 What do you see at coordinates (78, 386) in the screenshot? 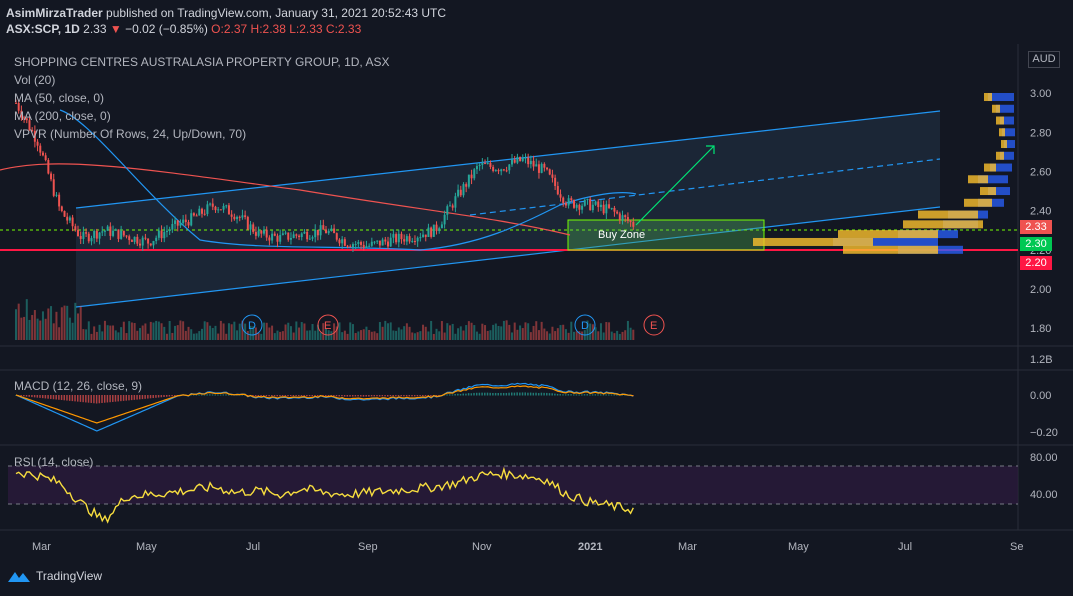
I see `indicator-macd: MACD (12, 26, close, 9)` at bounding box center [78, 386].